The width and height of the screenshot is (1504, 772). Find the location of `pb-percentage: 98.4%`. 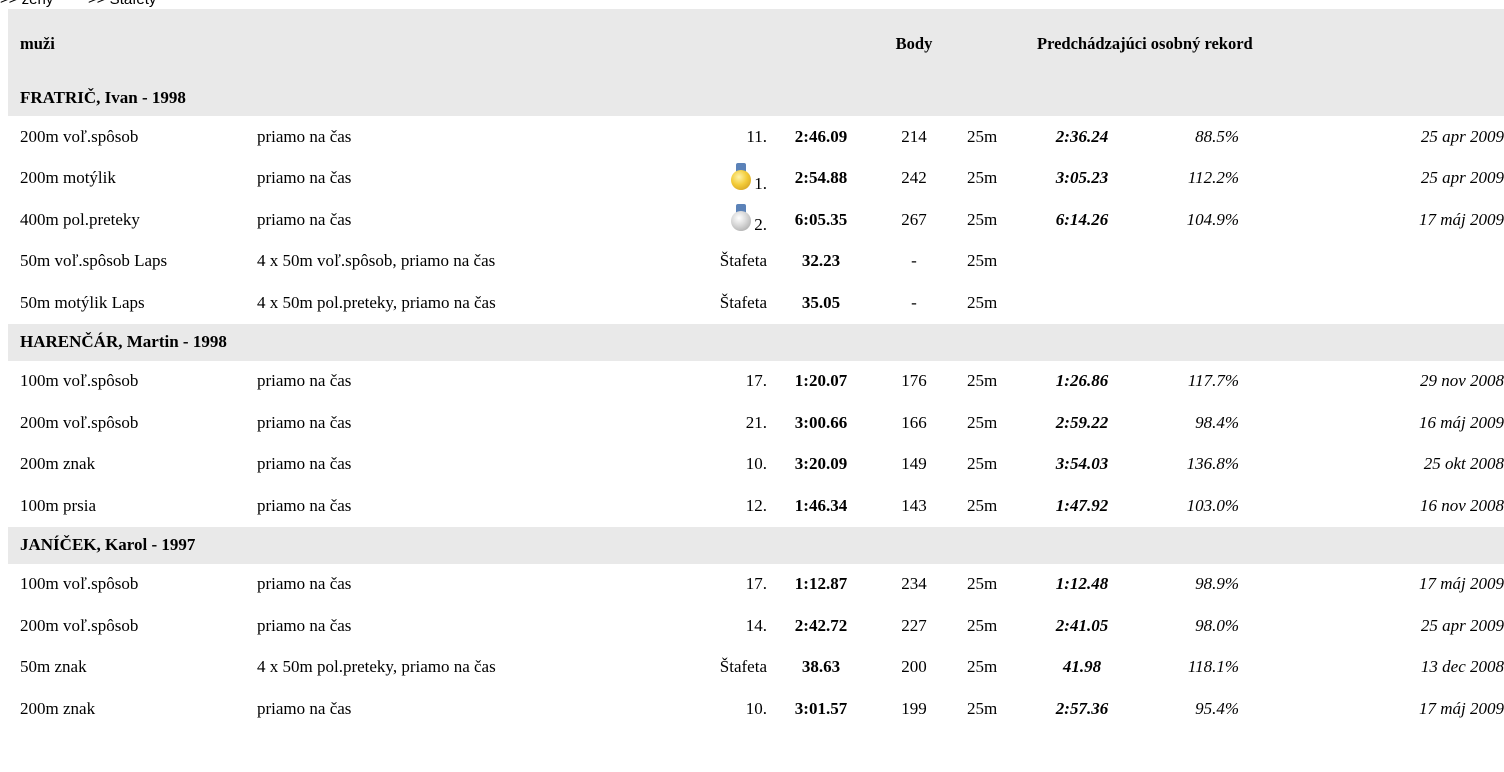

pb-percentage: 98.4% is located at coordinates (1217, 422).